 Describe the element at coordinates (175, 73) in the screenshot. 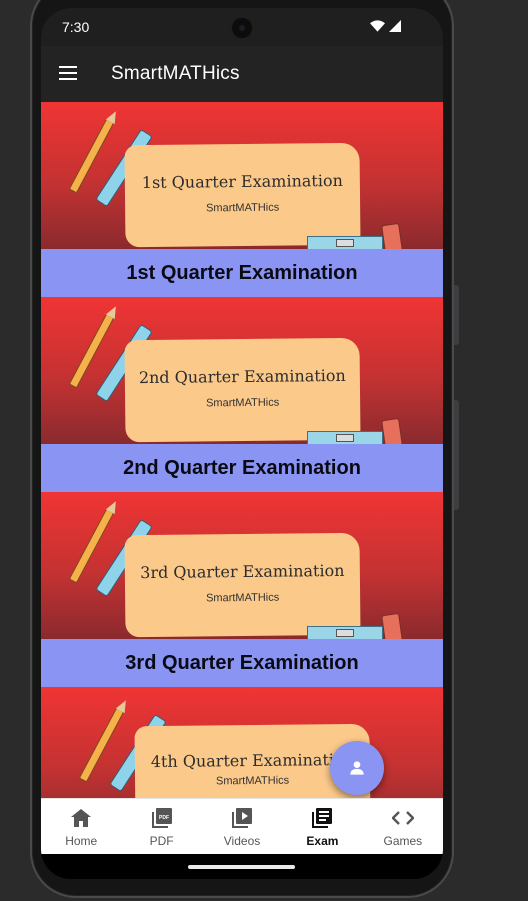

I see `app-title: SmartMATHics` at that location.